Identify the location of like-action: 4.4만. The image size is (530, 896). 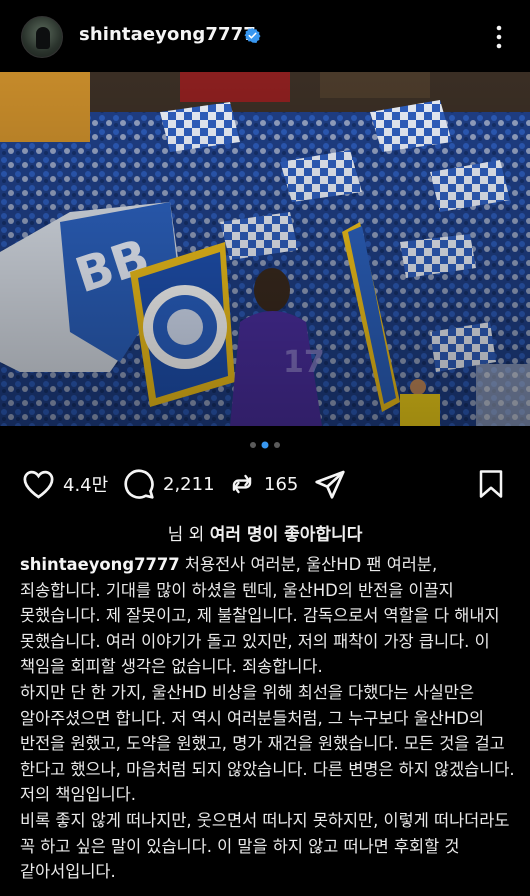
(65, 484).